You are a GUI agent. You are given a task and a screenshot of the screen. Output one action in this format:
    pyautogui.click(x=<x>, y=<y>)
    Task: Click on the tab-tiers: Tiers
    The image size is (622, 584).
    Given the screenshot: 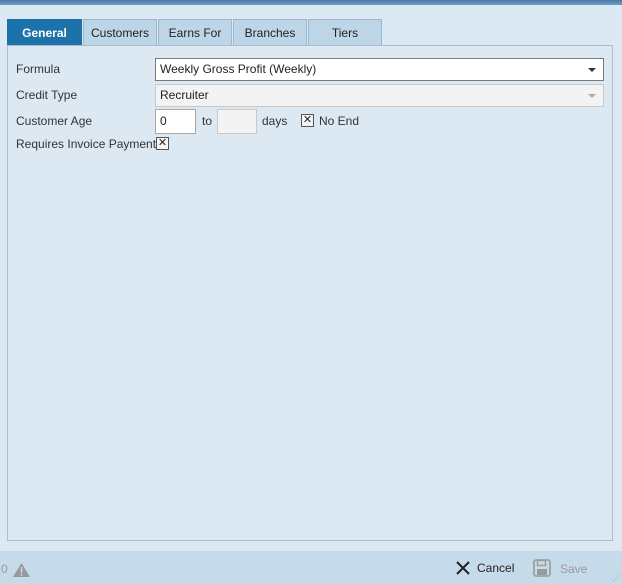 What is the action you would take?
    pyautogui.click(x=345, y=32)
    